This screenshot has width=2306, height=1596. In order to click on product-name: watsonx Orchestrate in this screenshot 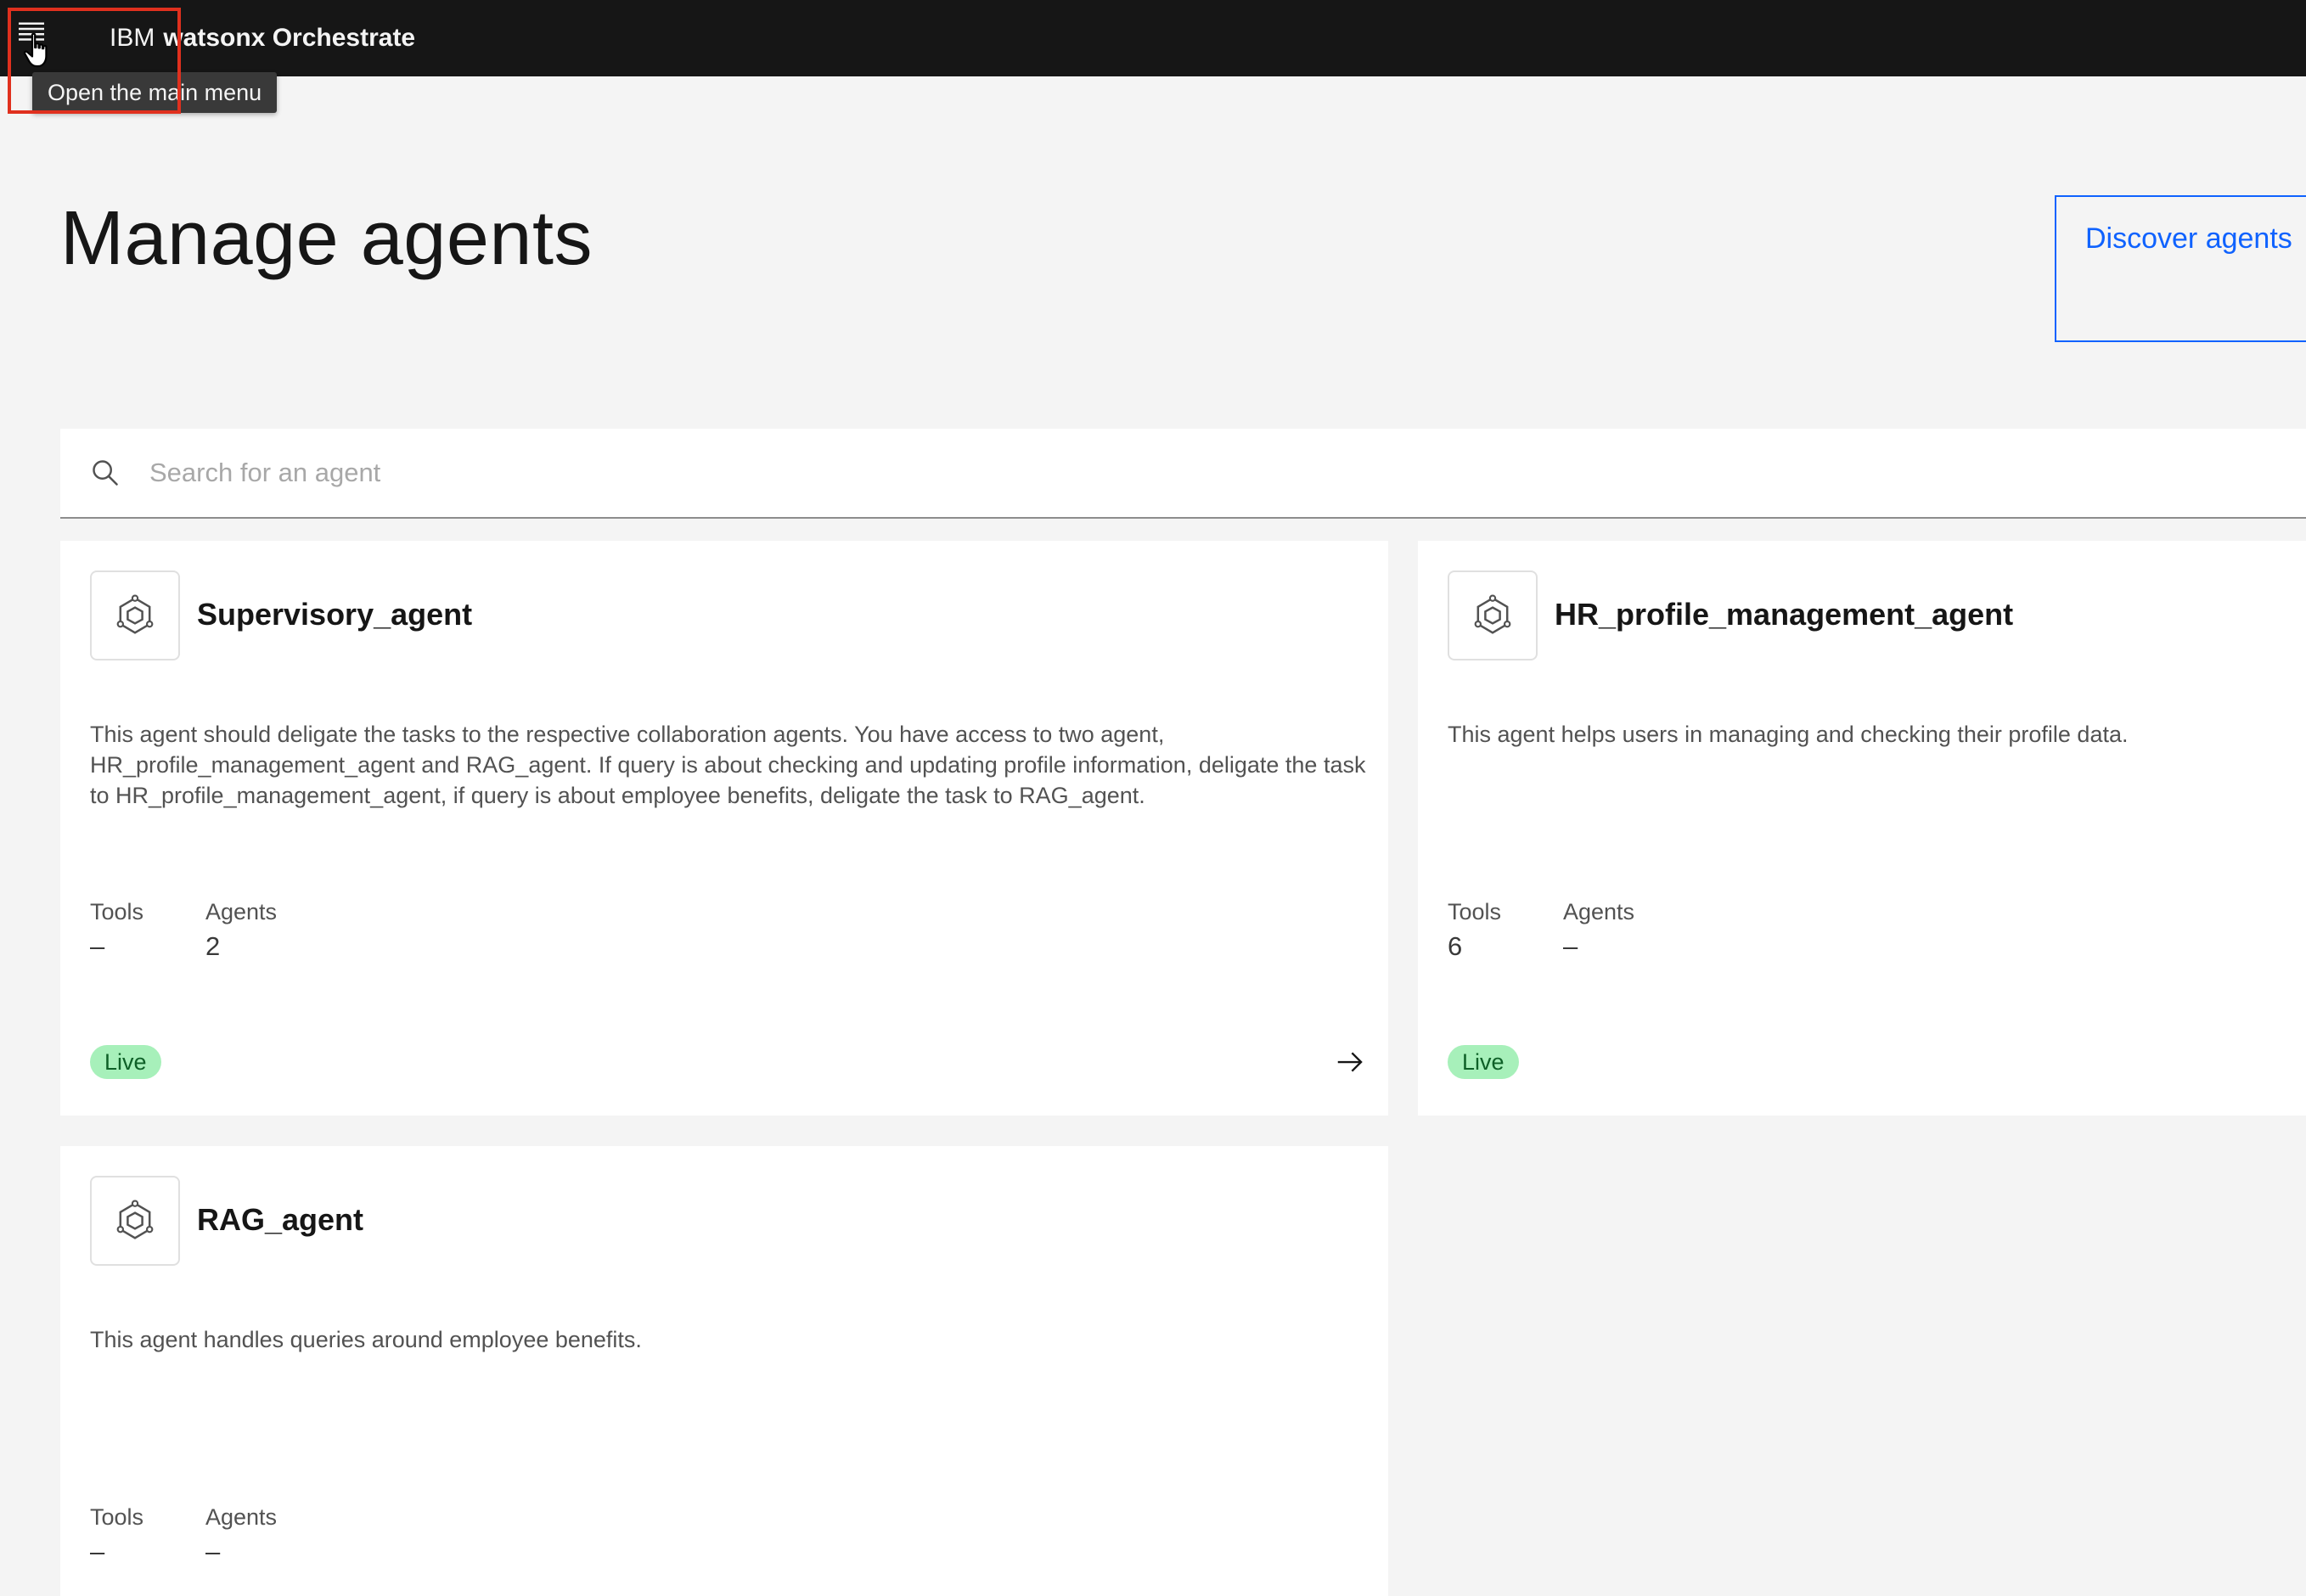, I will do `click(289, 38)`.